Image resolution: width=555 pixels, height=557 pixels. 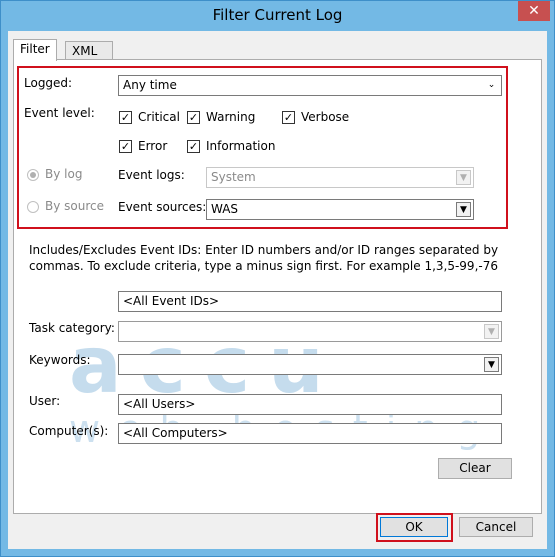 What do you see at coordinates (69, 431) in the screenshot?
I see `computer-label: Computer(s):` at bounding box center [69, 431].